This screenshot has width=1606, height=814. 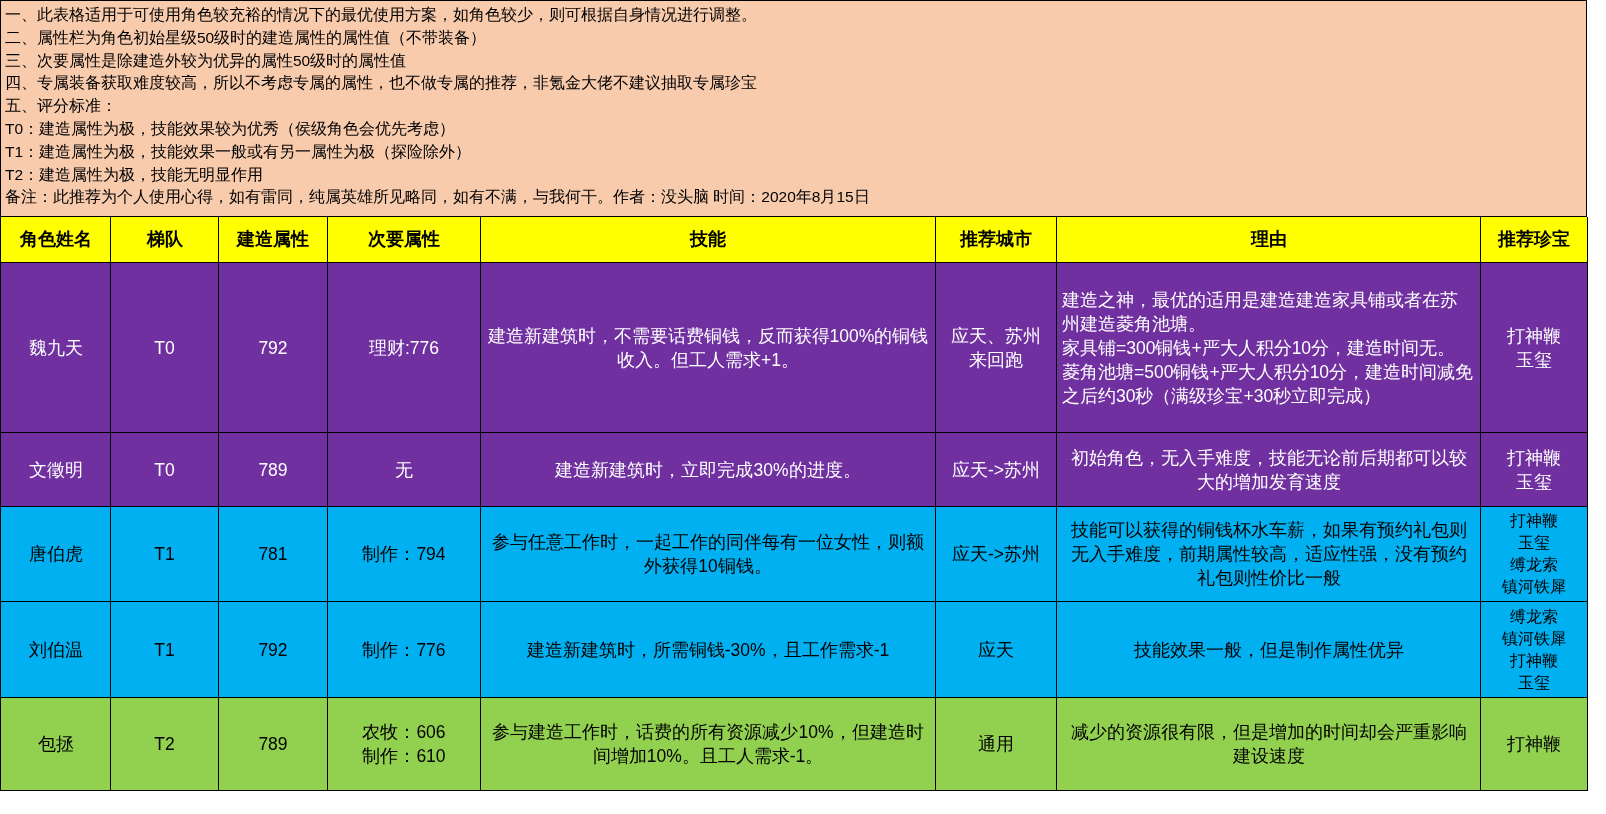 I want to click on table-cell-text: 无, so click(x=404, y=470).